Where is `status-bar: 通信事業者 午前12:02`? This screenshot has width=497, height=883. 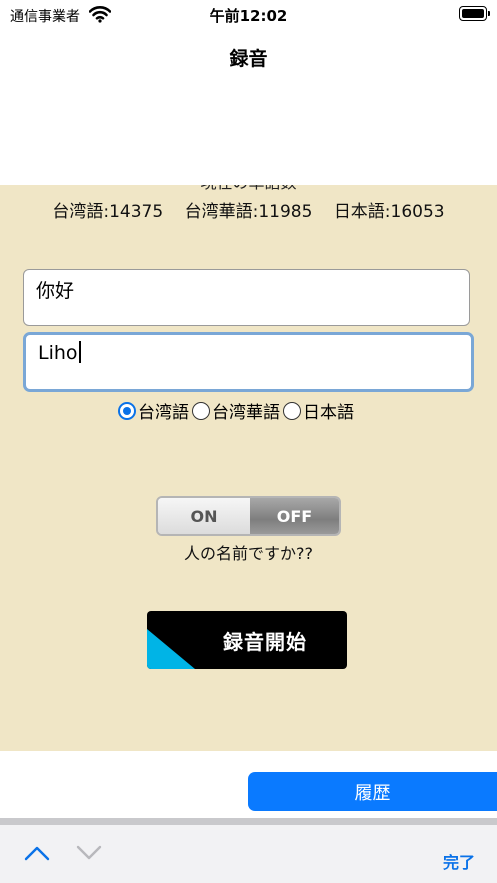
status-bar: 通信事業者 午前12:02 is located at coordinates (248, 15).